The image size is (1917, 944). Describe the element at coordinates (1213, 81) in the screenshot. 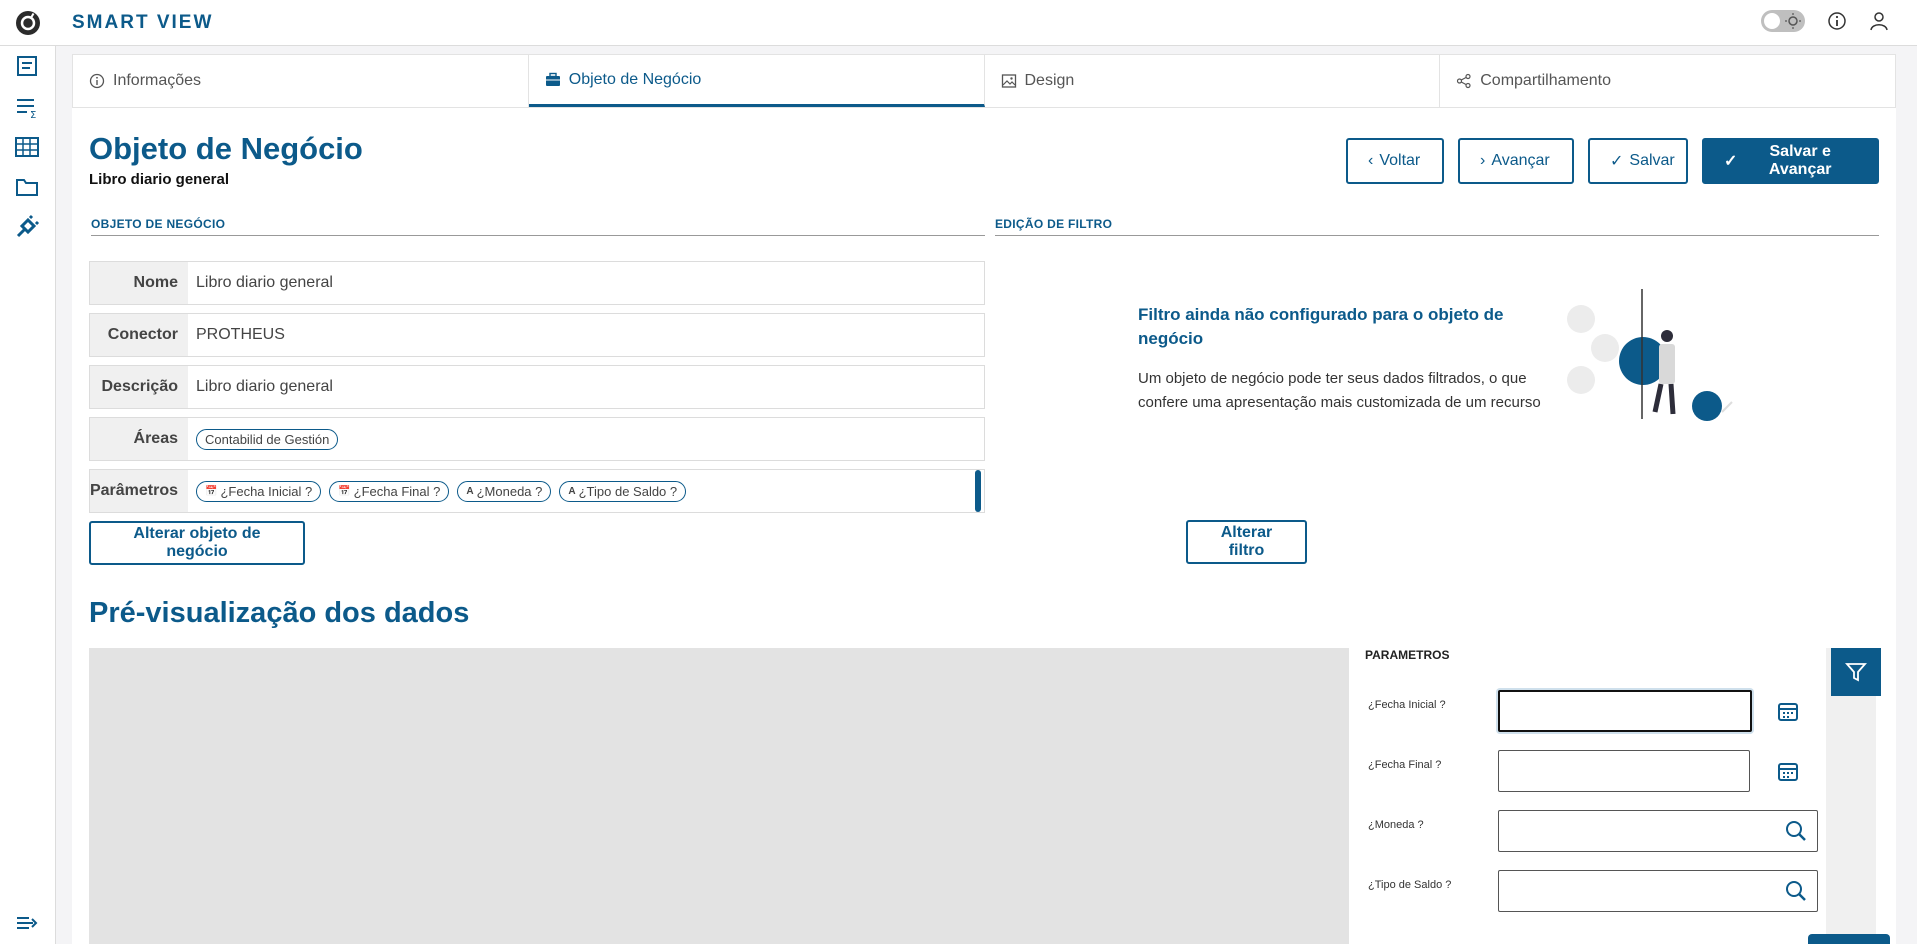

I see `tab-design: Design` at that location.